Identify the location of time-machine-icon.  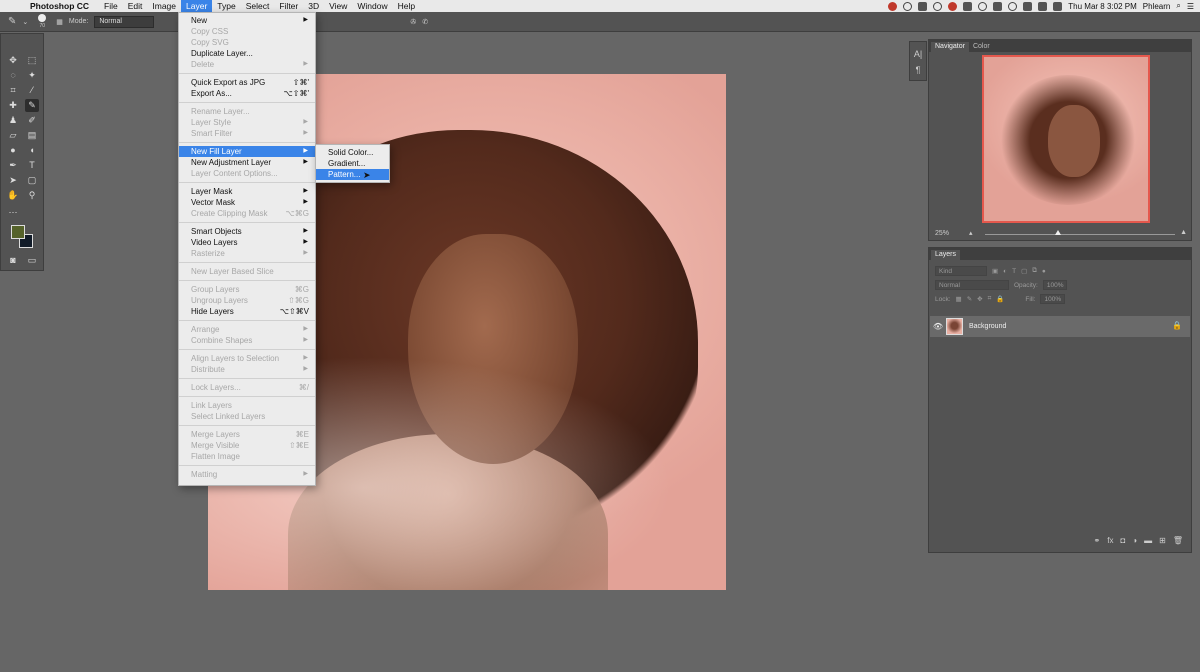
(983, 6).